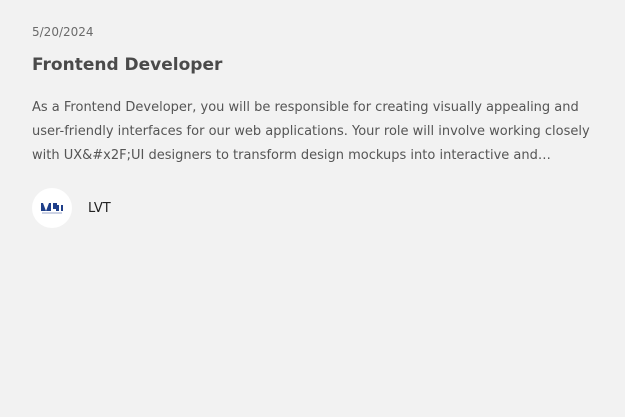 The width and height of the screenshot is (625, 417). What do you see at coordinates (312, 65) in the screenshot?
I see `job-title: Frontend Developer` at bounding box center [312, 65].